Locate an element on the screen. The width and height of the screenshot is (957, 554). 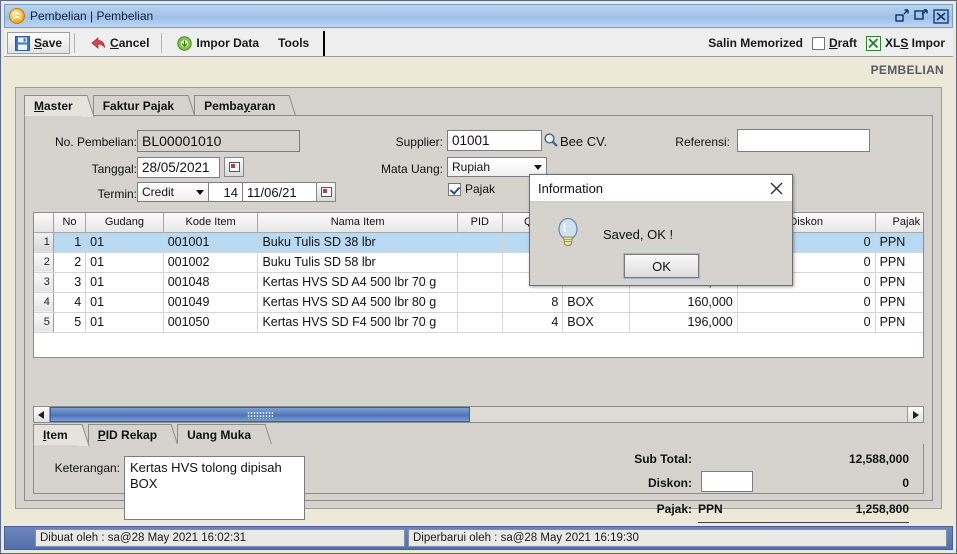
row-header-cell: 3 is located at coordinates (44, 282).